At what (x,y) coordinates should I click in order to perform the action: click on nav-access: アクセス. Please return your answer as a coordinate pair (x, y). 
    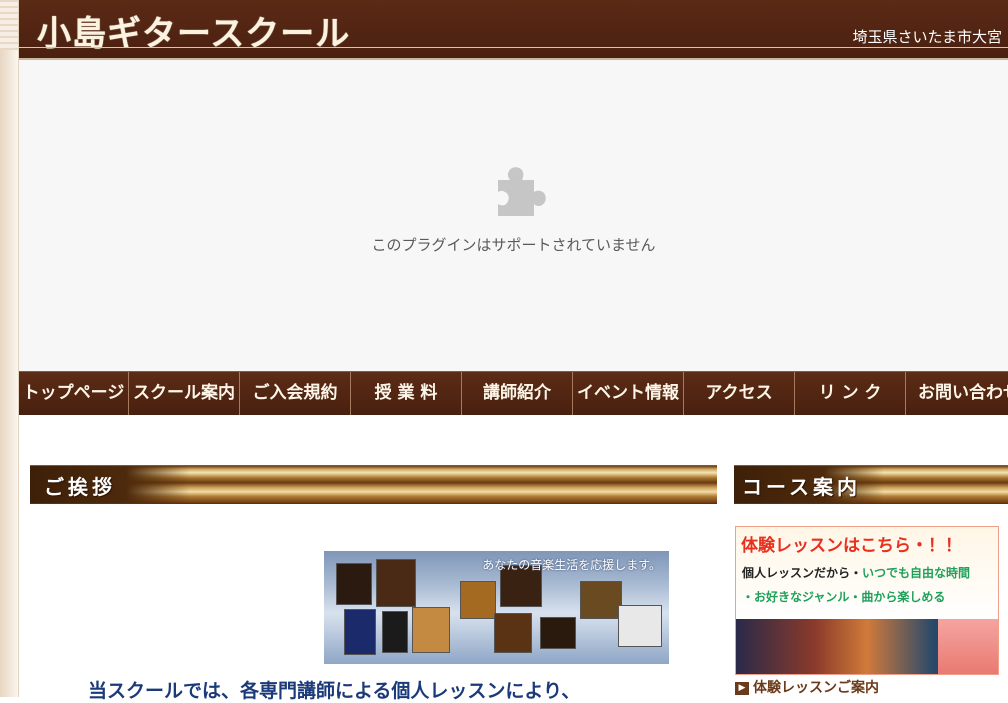
    Looking at the image, I should click on (739, 393).